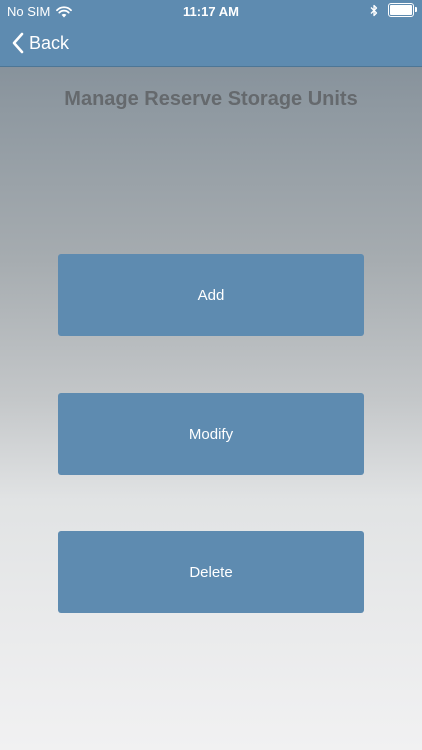 Image resolution: width=422 pixels, height=750 pixels. I want to click on battery-fill, so click(401, 10).